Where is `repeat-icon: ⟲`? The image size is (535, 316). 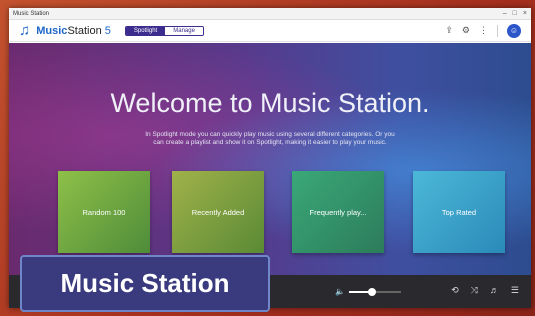 repeat-icon: ⟲ is located at coordinates (455, 290).